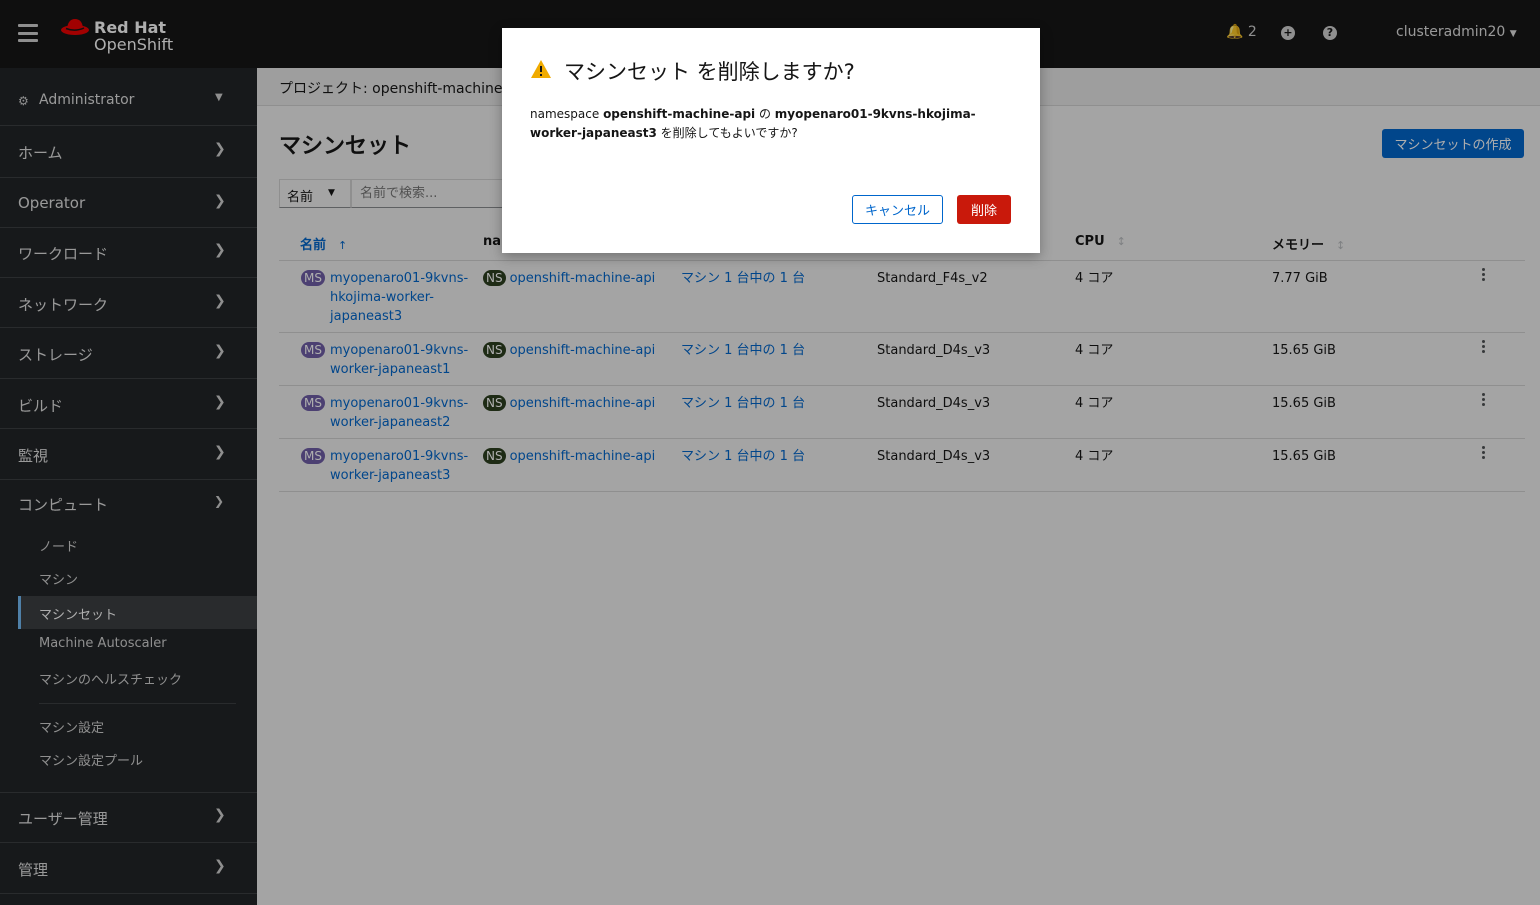 The image size is (1540, 905). I want to click on warning-triangle-icon, so click(541, 69).